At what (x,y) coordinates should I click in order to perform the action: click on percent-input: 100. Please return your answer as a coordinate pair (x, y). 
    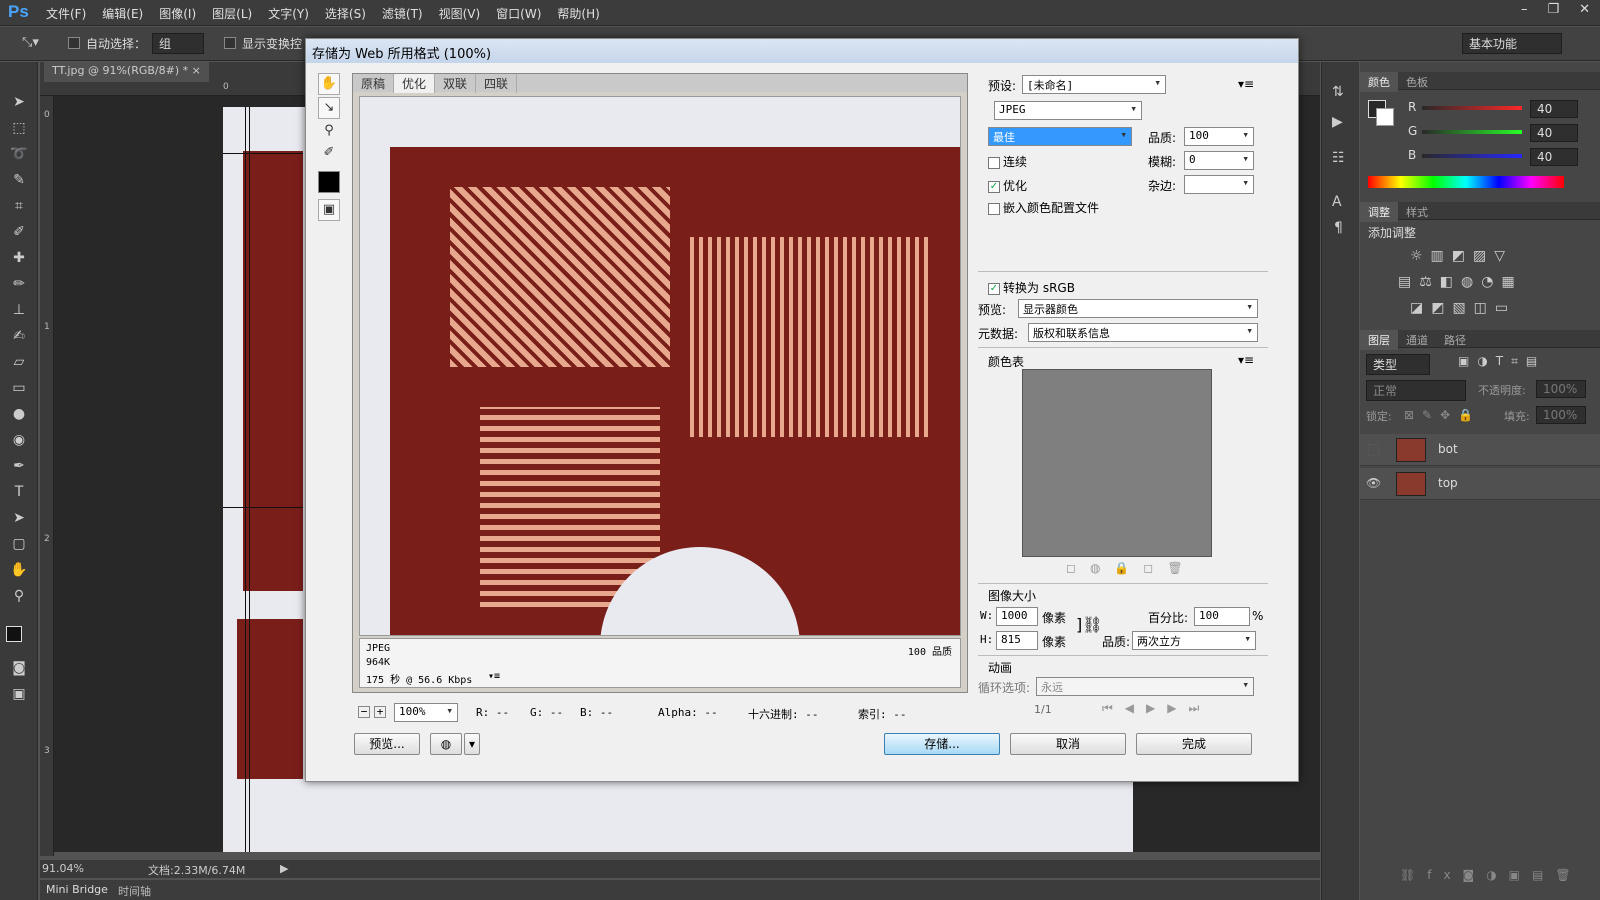
    Looking at the image, I should click on (1222, 616).